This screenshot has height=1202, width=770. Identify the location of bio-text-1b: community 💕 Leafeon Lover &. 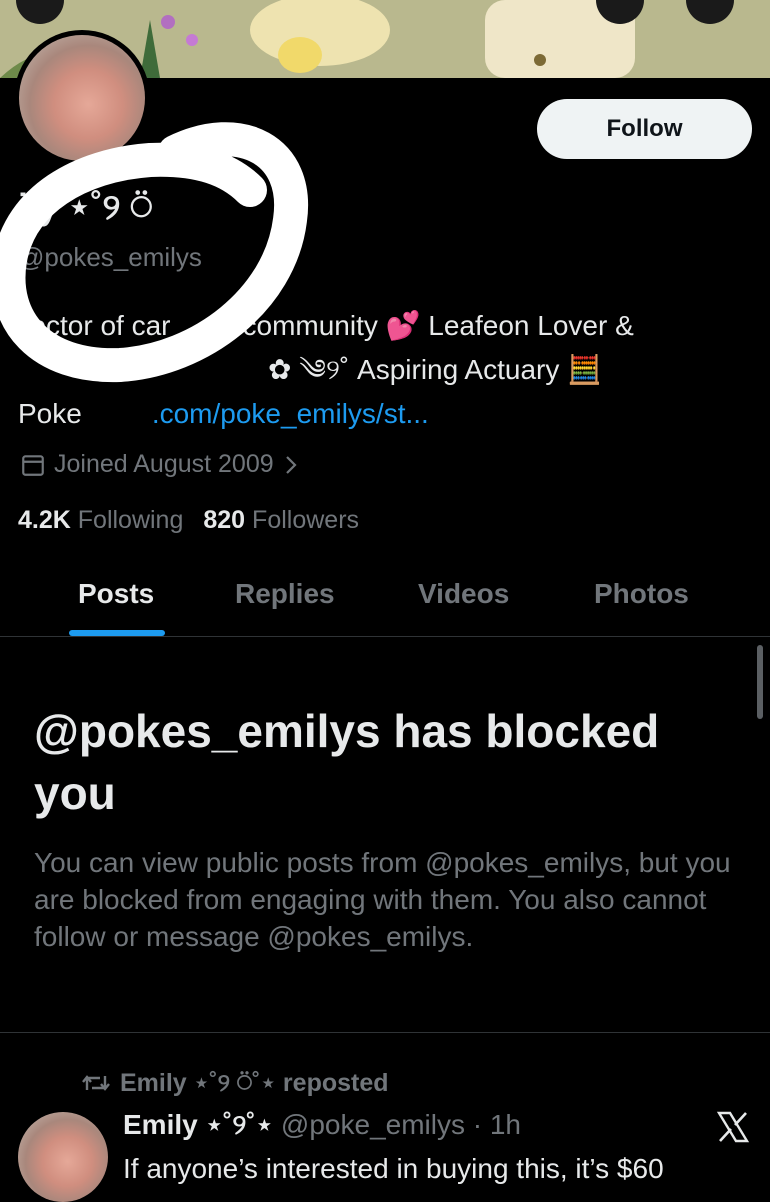
(438, 325).